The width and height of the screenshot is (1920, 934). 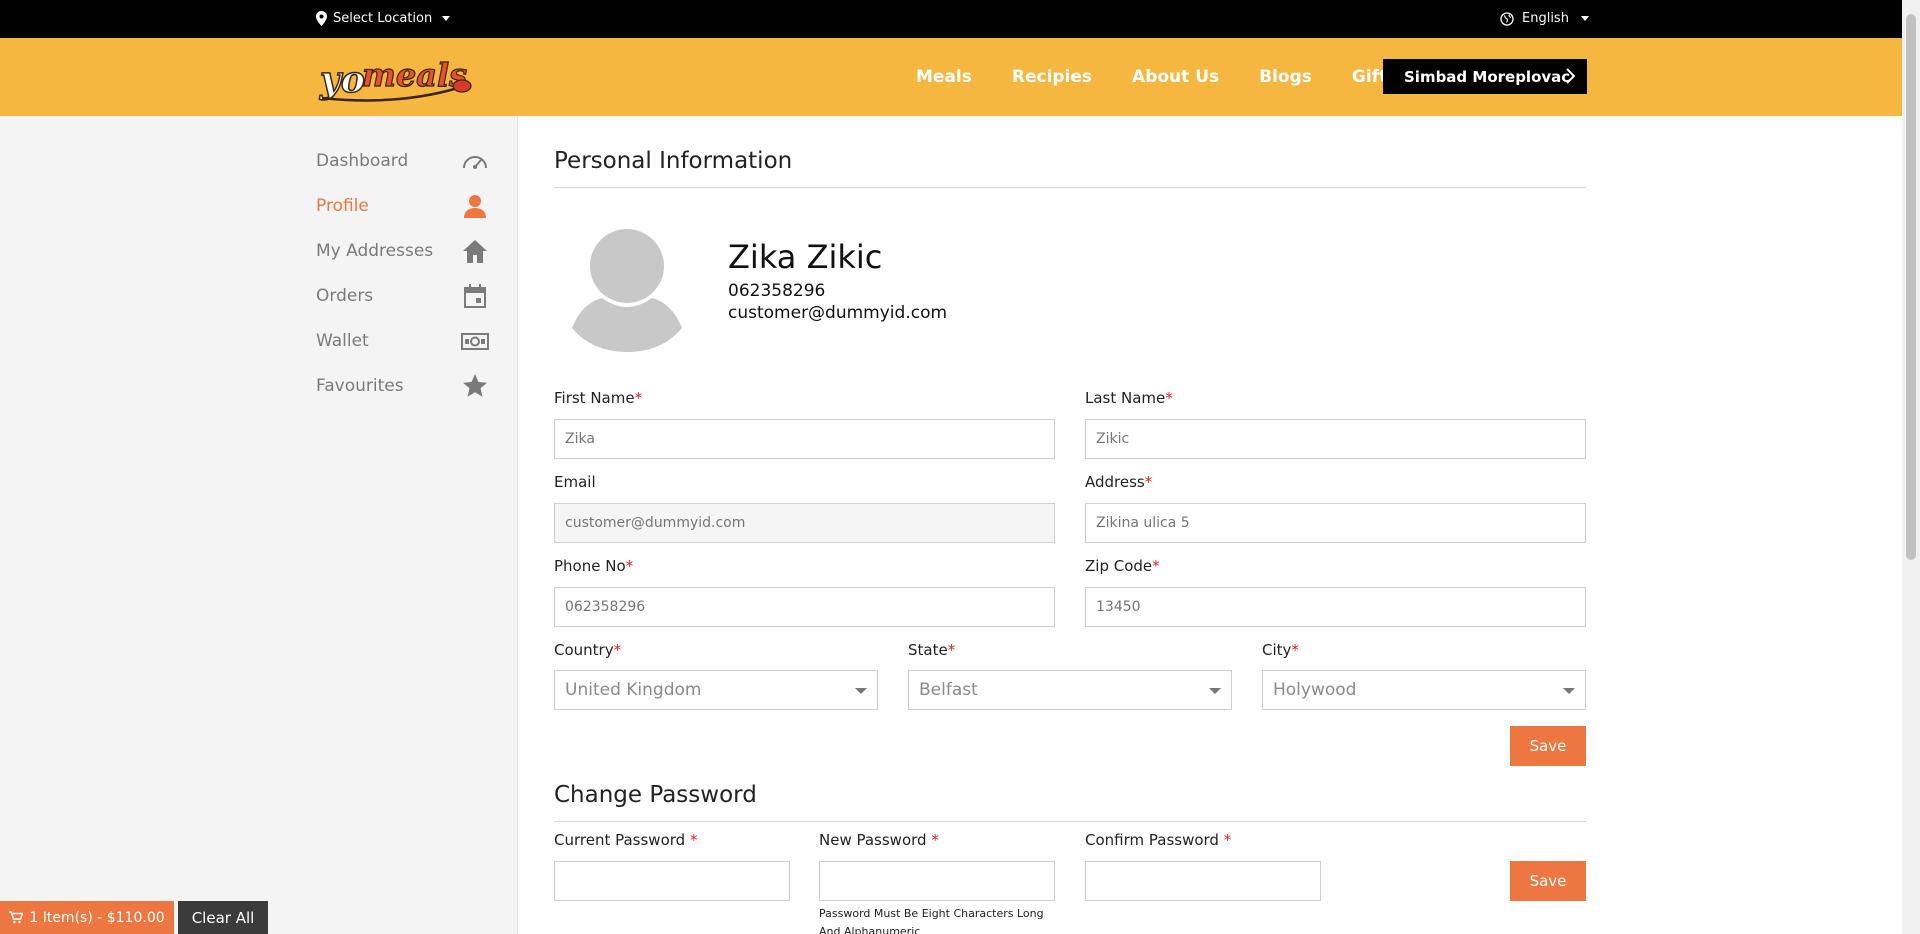 I want to click on sidebar-item-my-addresses: My Addresses, so click(x=402, y=251).